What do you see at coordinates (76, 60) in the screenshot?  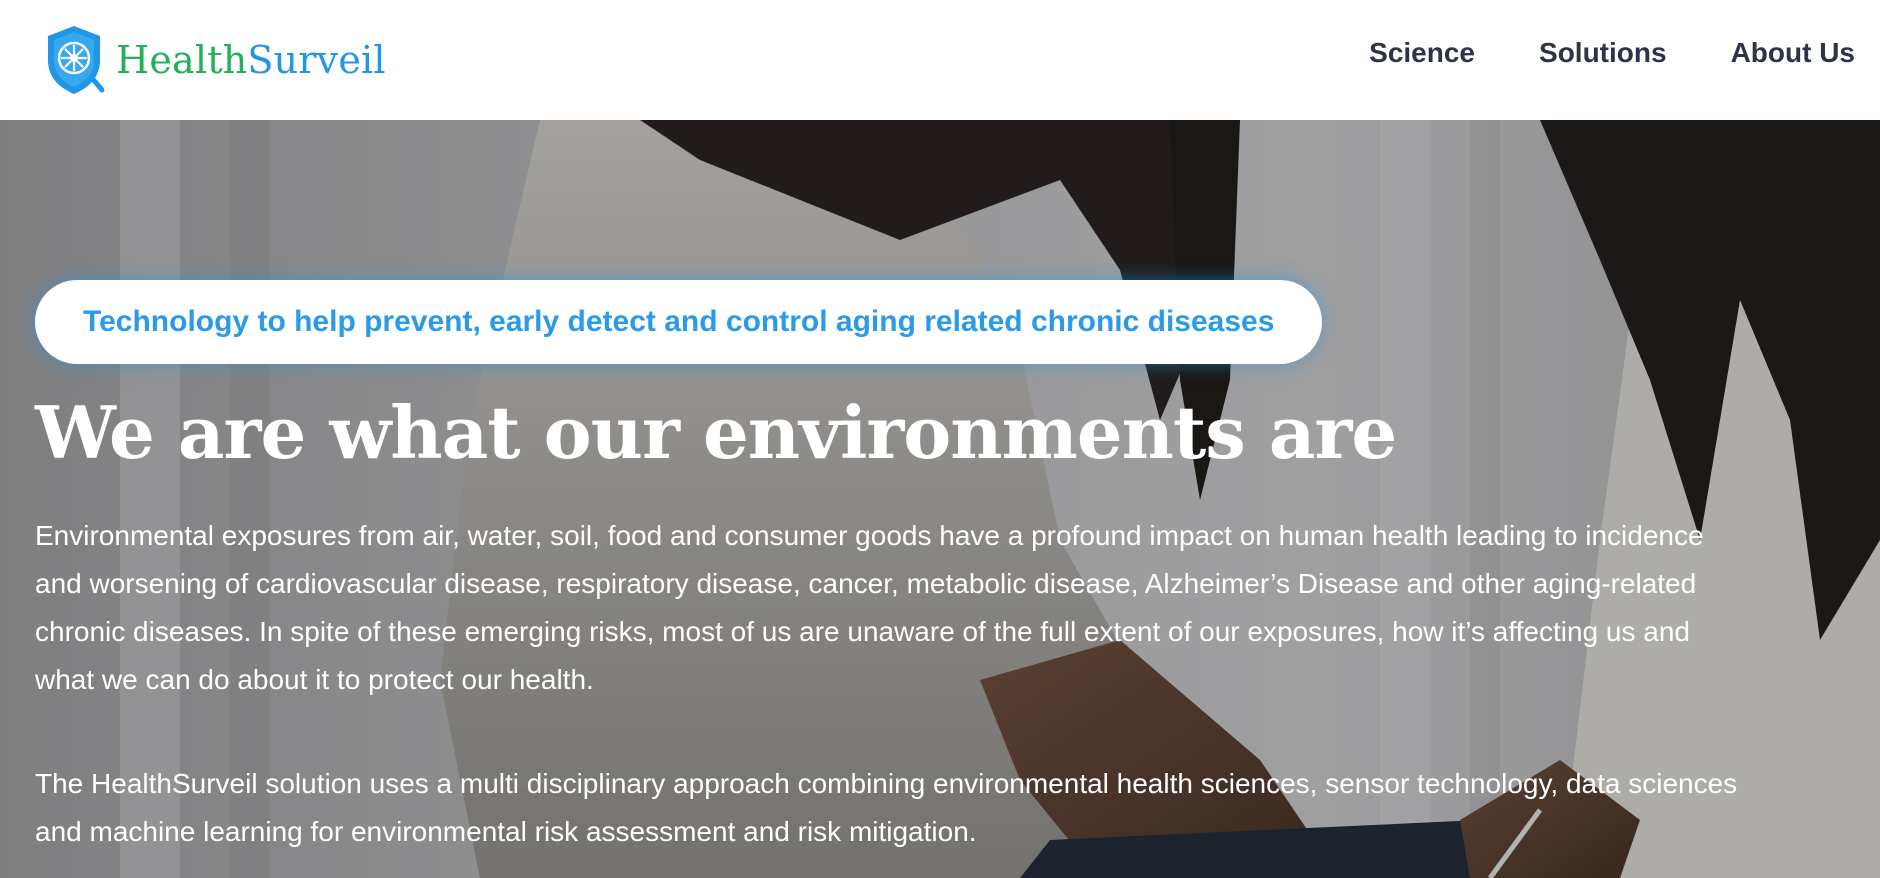 I see `shield-snowflake-icon` at bounding box center [76, 60].